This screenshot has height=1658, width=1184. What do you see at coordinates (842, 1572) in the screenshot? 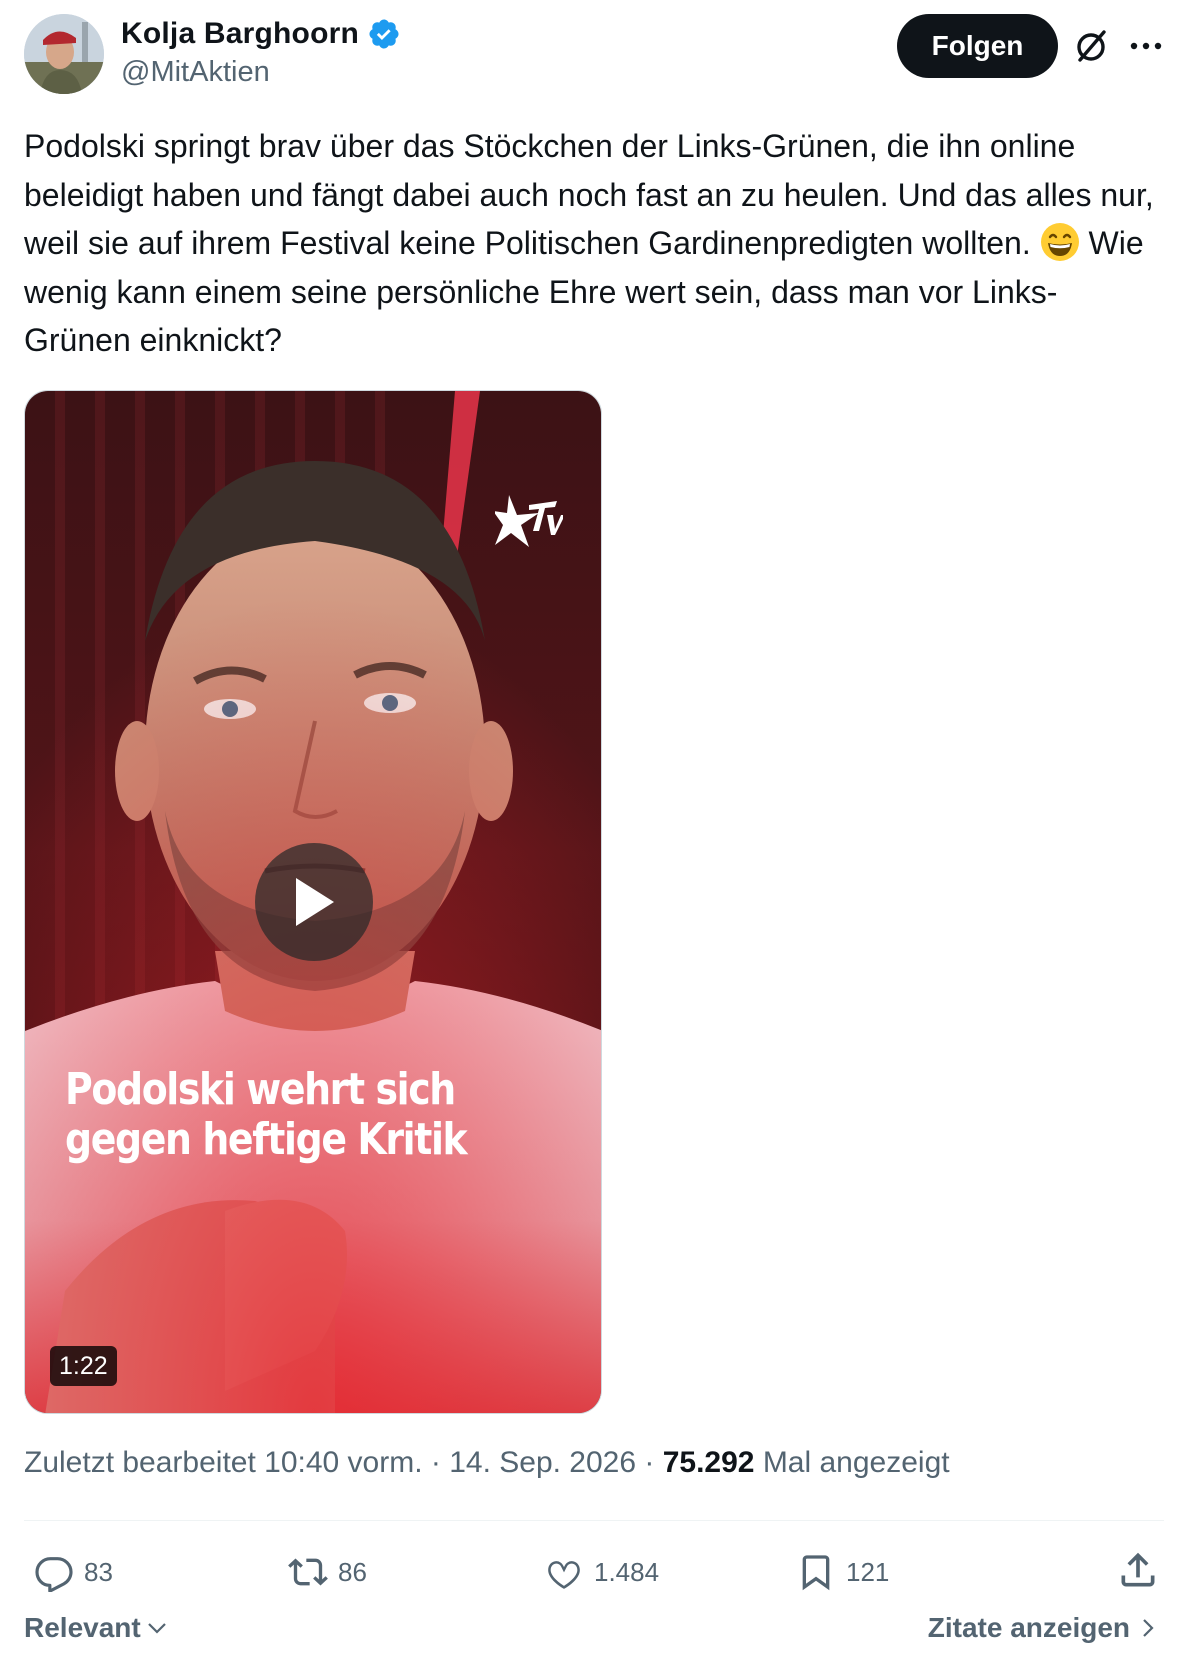
I see `bookmark-button: 121` at bounding box center [842, 1572].